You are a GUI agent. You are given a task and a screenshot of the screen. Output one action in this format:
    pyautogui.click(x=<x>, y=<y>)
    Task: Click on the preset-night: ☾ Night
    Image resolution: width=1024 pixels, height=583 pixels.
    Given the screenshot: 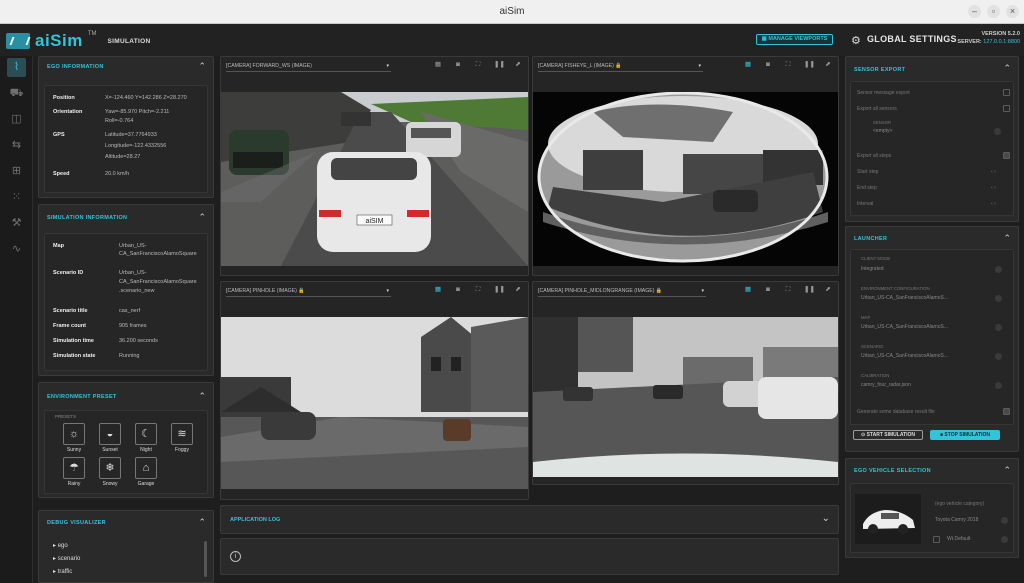 What is the action you would take?
    pyautogui.click(x=146, y=438)
    